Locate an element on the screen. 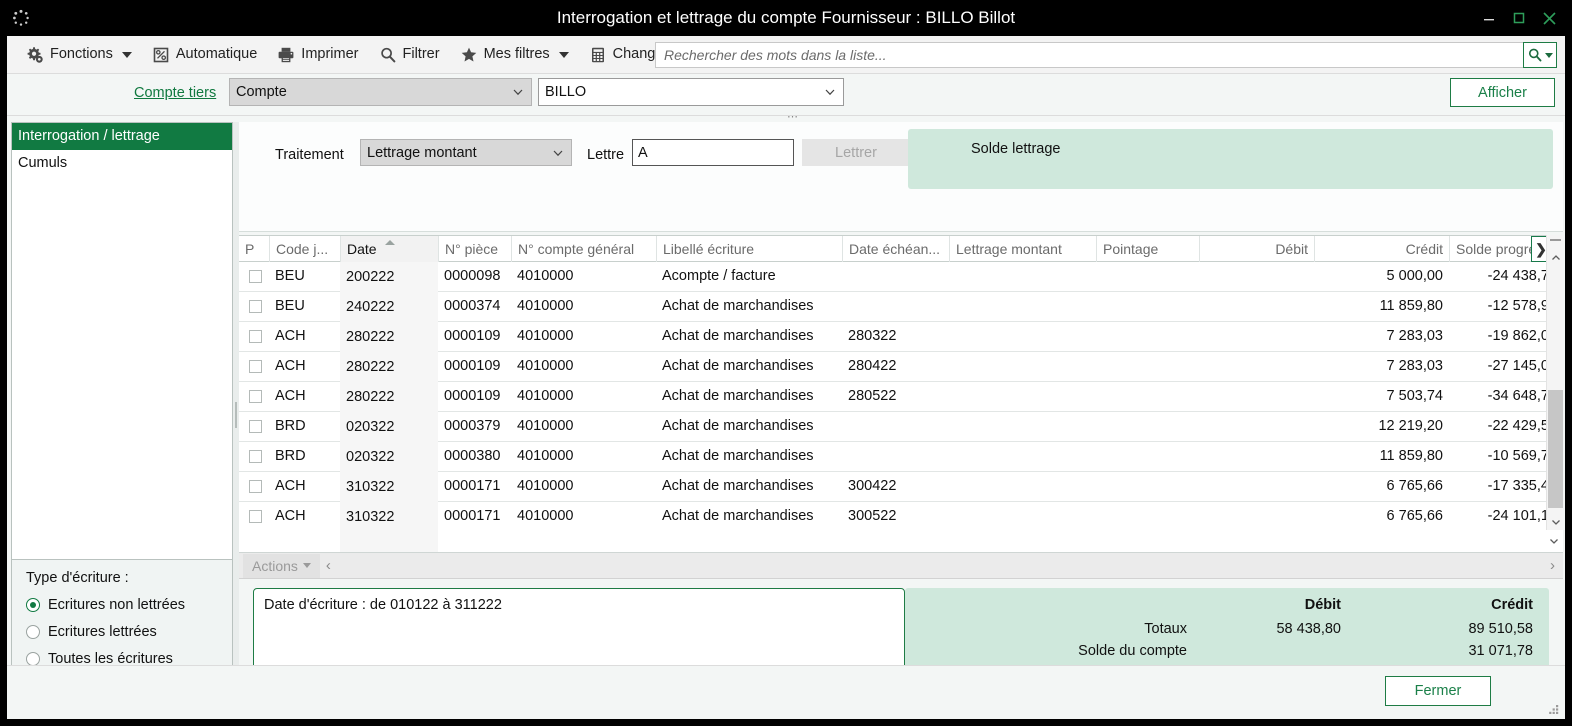  account-code-select: BILLO is located at coordinates (691, 92).